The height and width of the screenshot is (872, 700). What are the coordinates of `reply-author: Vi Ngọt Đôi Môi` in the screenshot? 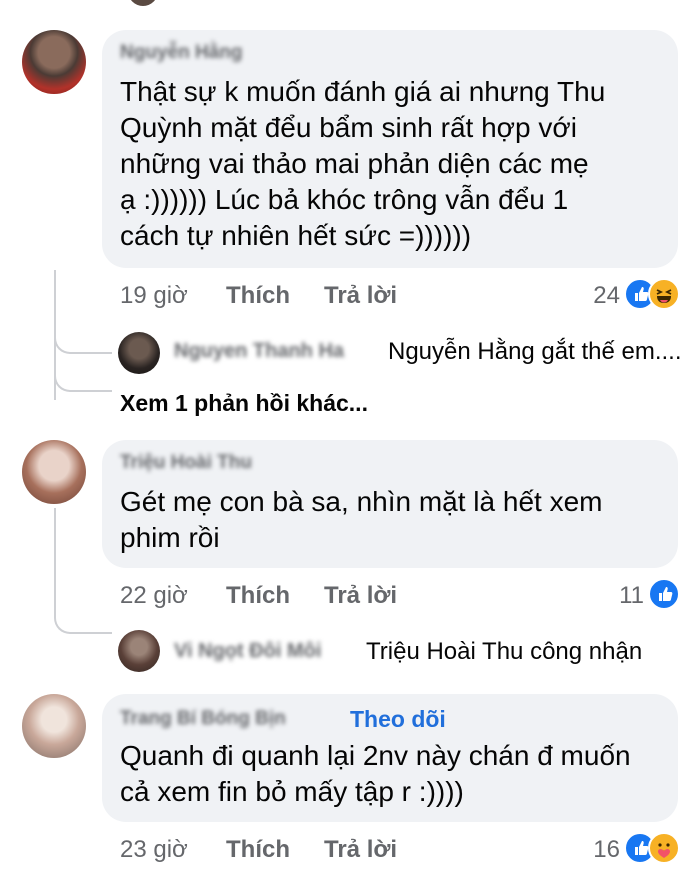 It's located at (247, 651).